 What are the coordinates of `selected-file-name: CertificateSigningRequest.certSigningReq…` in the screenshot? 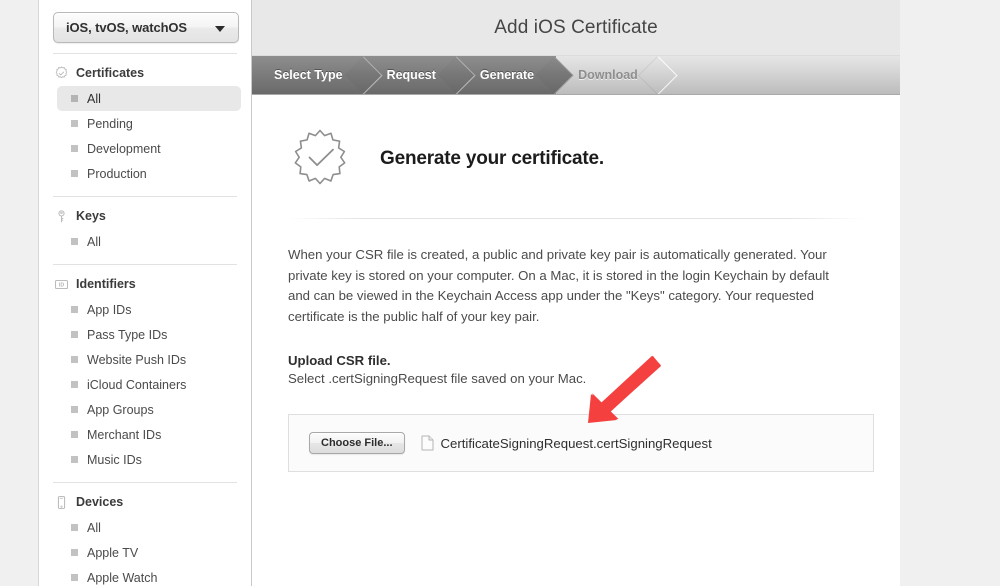 It's located at (576, 443).